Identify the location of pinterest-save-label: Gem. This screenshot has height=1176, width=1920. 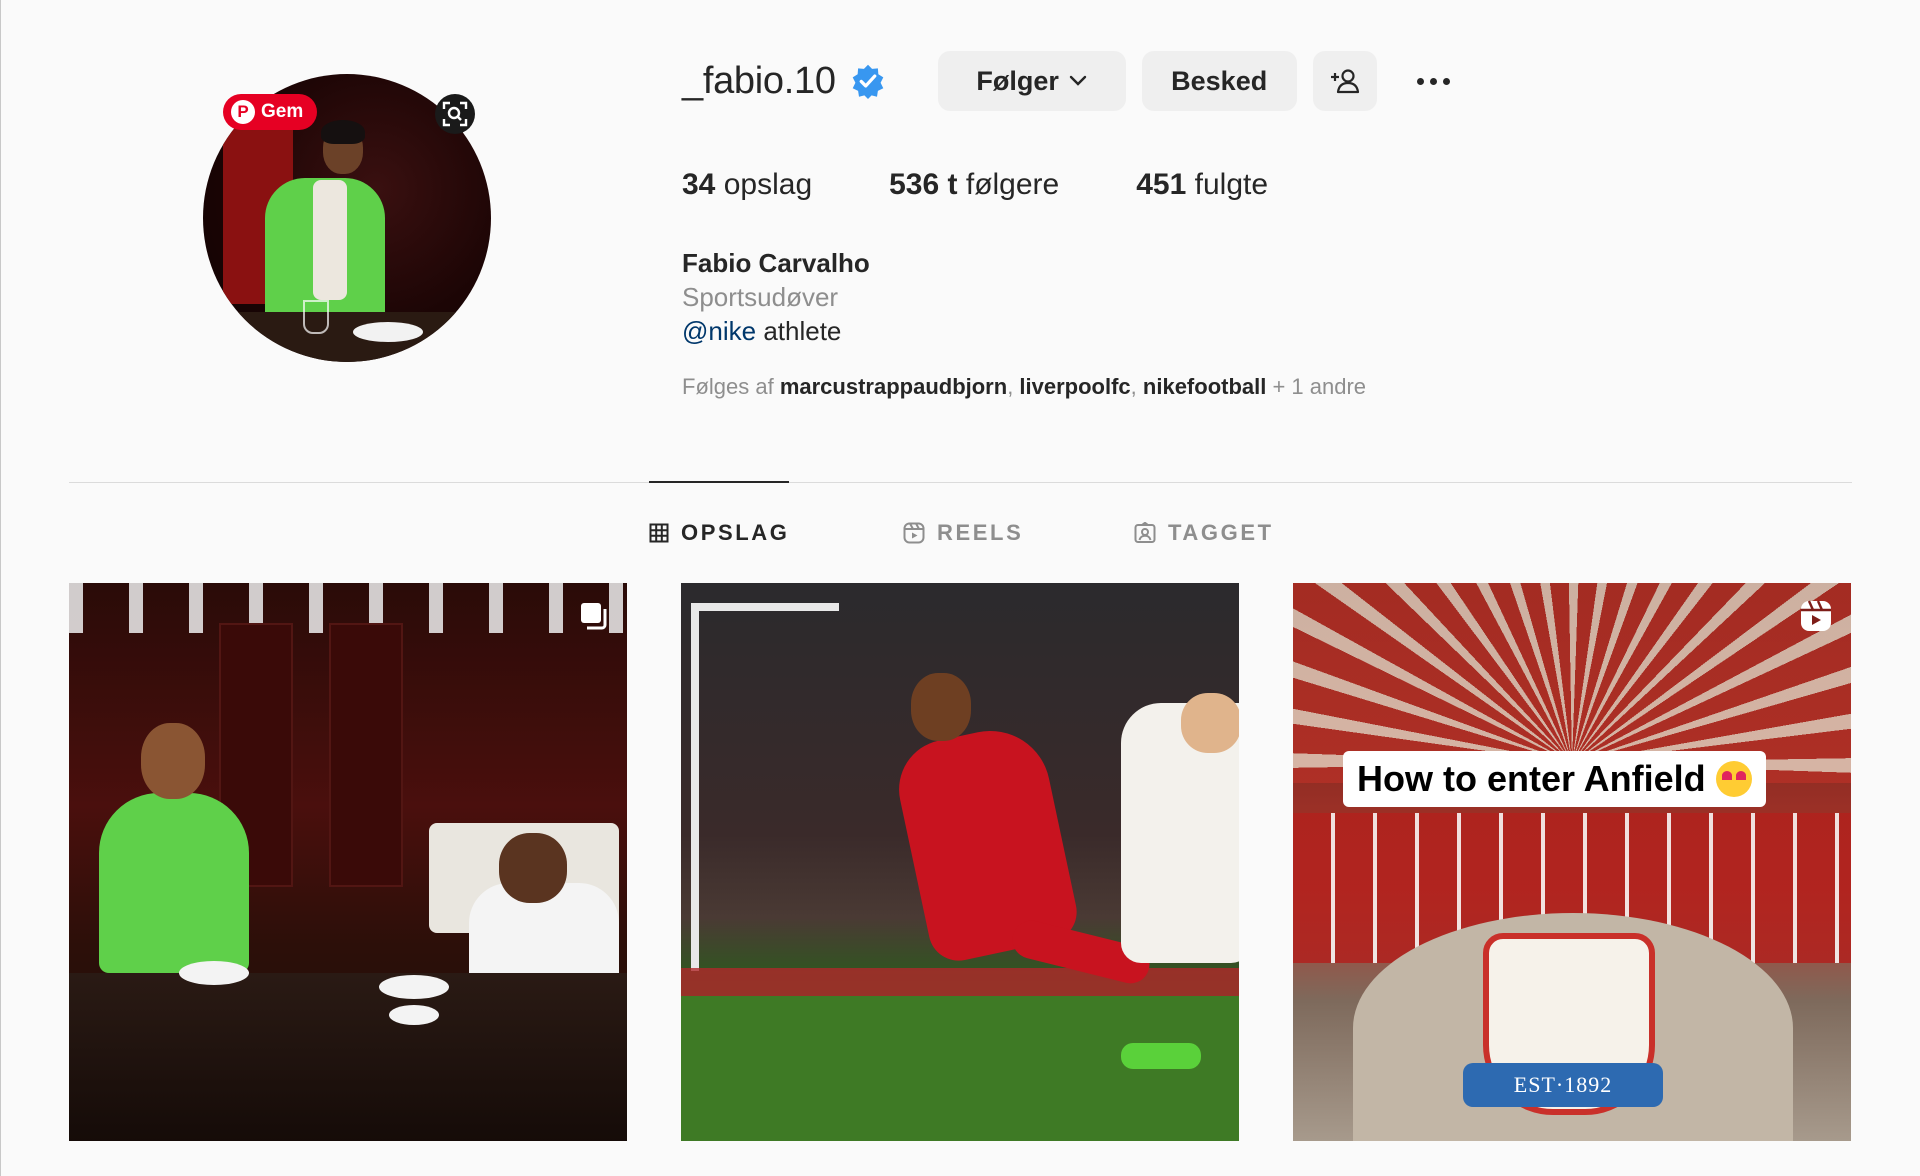
(282, 111).